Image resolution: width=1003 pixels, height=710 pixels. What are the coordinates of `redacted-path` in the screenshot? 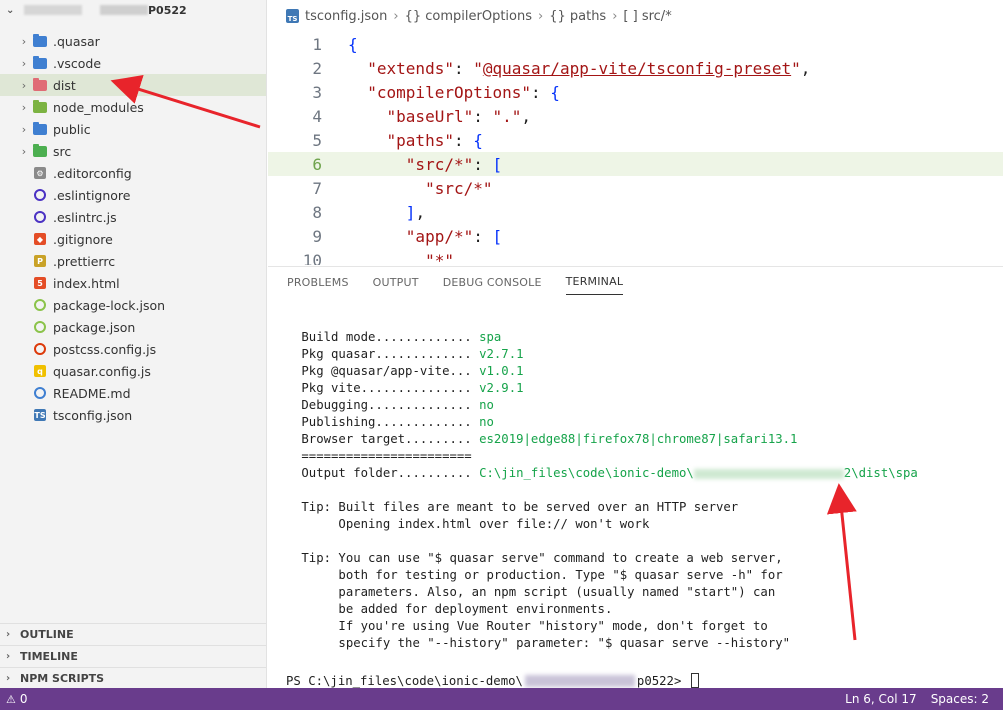 It's located at (768, 473).